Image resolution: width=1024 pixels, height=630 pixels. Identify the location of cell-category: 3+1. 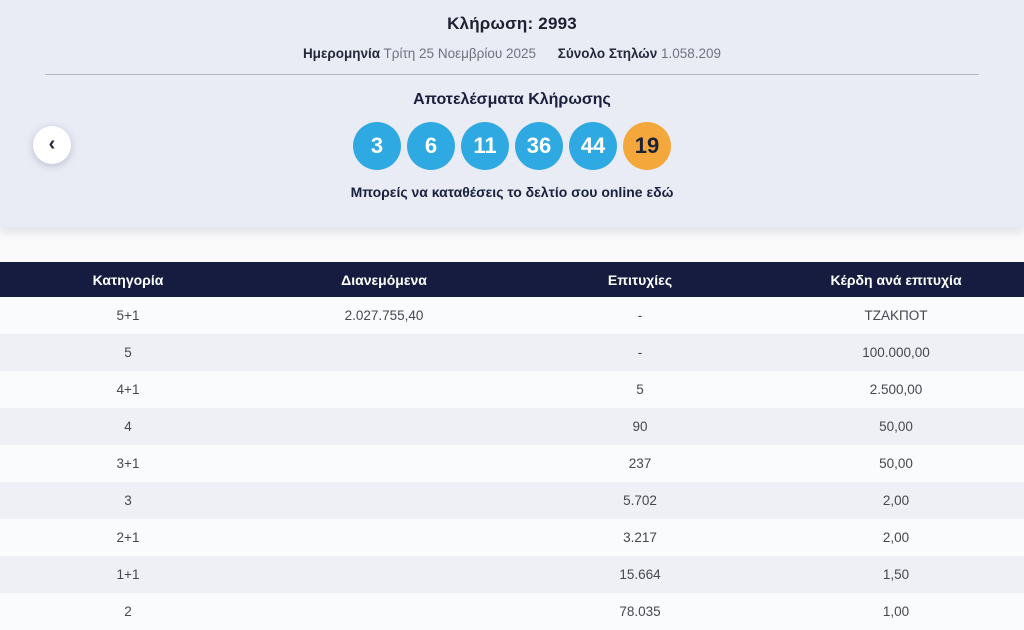
(128, 463).